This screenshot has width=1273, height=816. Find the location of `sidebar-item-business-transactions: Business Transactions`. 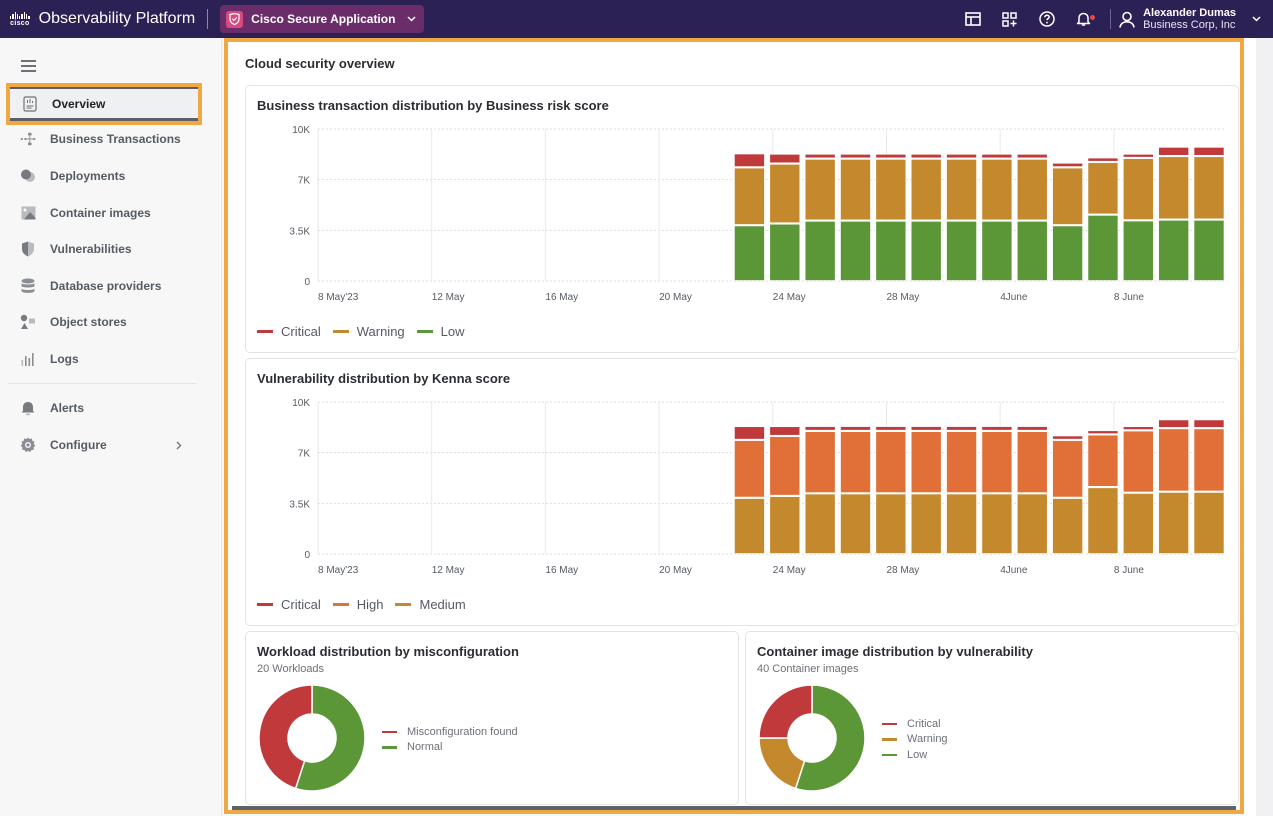

sidebar-item-business-transactions: Business Transactions is located at coordinates (105, 139).